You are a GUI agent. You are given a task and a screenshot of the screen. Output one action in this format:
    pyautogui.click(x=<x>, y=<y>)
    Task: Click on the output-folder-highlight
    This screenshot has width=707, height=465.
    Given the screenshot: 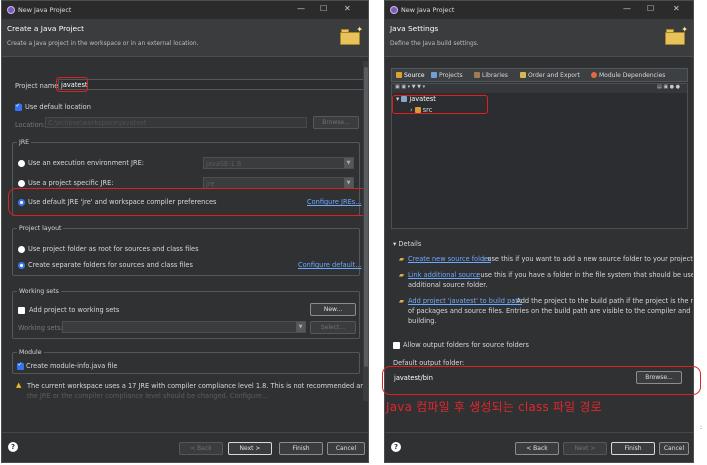 What is the action you would take?
    pyautogui.click(x=541, y=380)
    